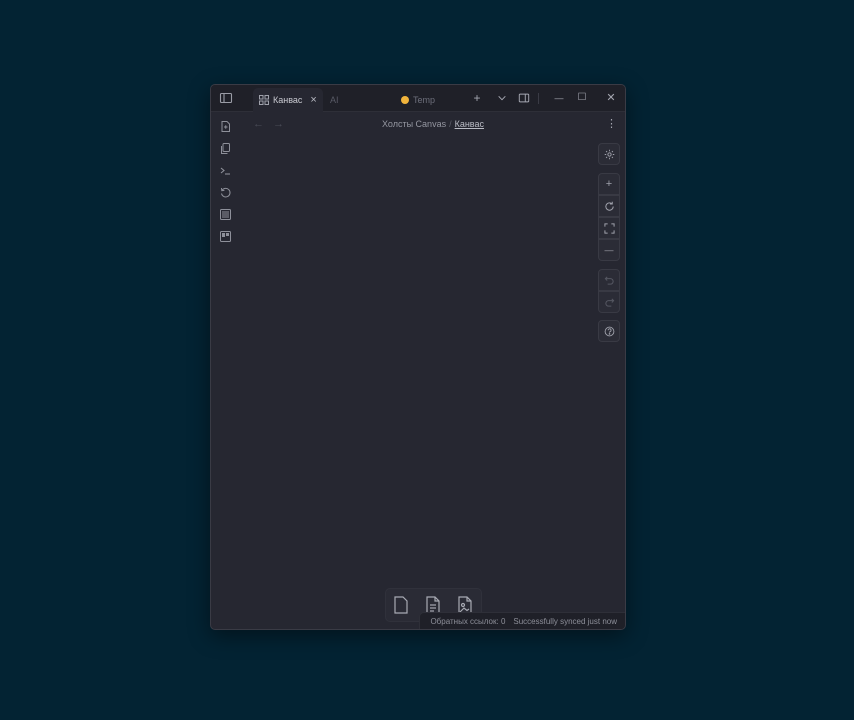 This screenshot has width=854, height=720. I want to click on title-bar: Канвас × AI Temp + — ☐ ✕, so click(418, 98).